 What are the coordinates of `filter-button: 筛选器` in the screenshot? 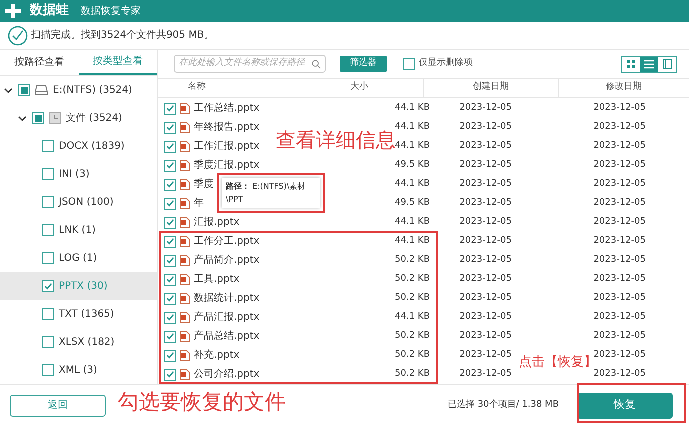 It's located at (363, 64).